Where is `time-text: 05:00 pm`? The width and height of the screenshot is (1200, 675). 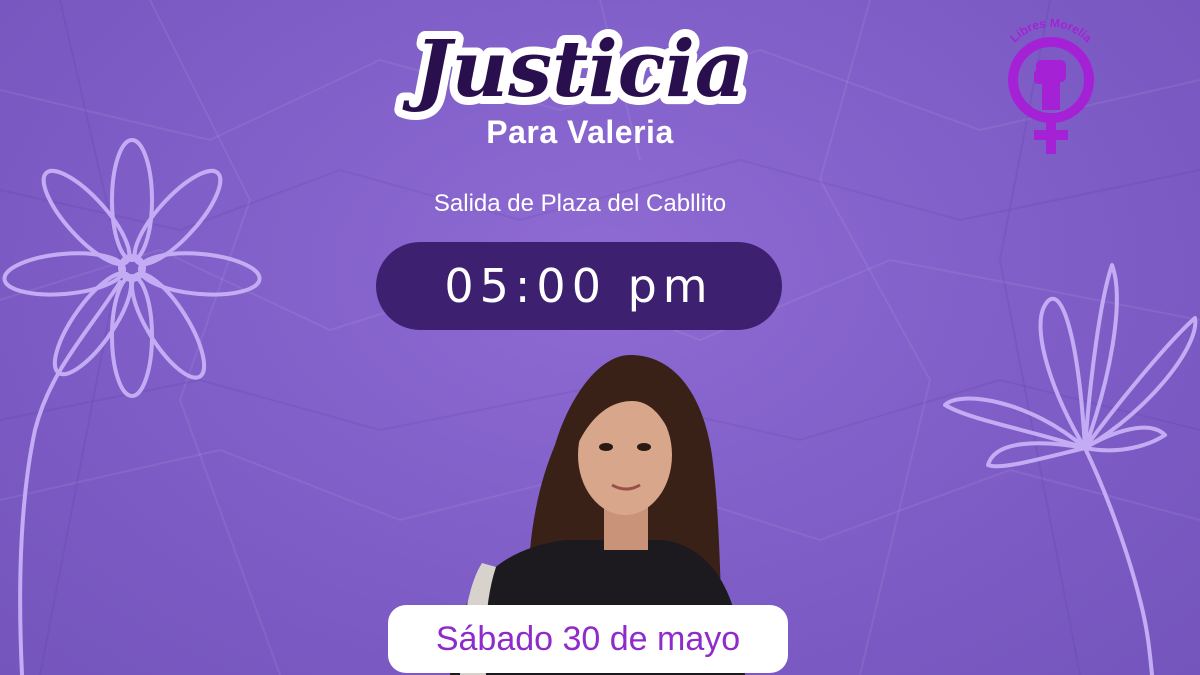
time-text: 05:00 pm is located at coordinates (579, 286).